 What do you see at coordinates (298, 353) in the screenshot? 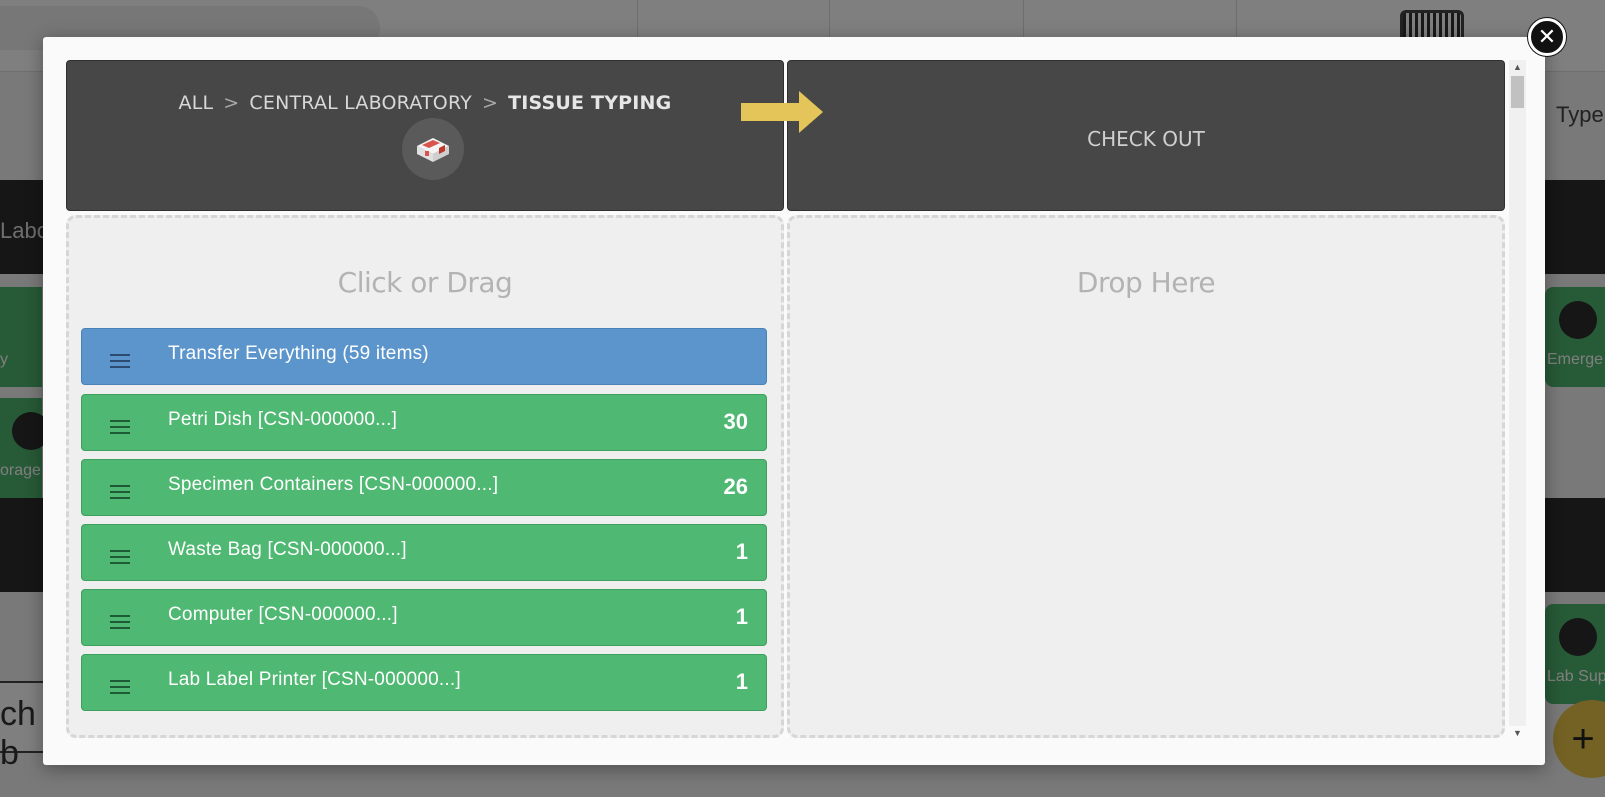
I see `transfer-everything-label: Transfer Everything (59 items)` at bounding box center [298, 353].